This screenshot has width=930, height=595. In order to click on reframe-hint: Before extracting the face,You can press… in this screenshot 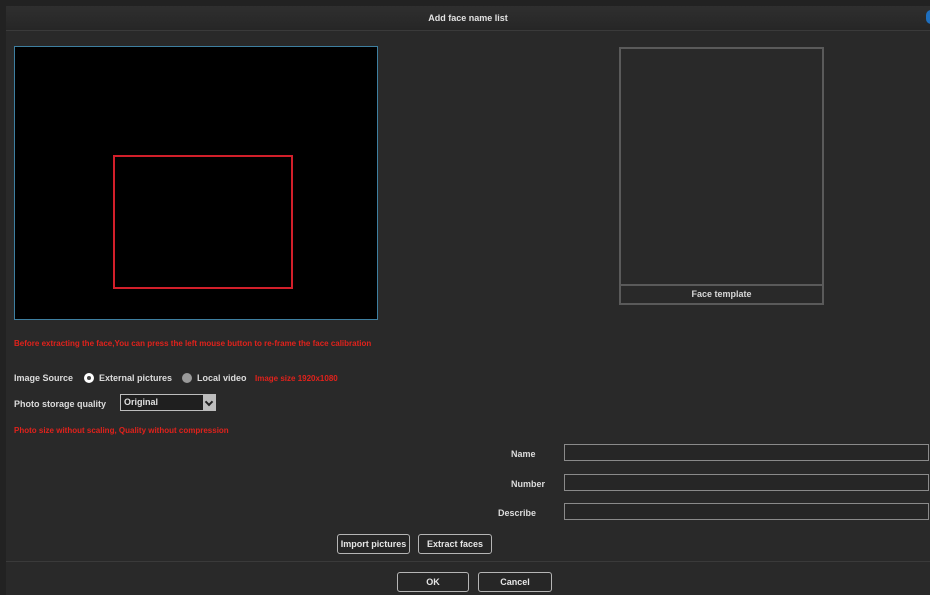, I will do `click(193, 343)`.